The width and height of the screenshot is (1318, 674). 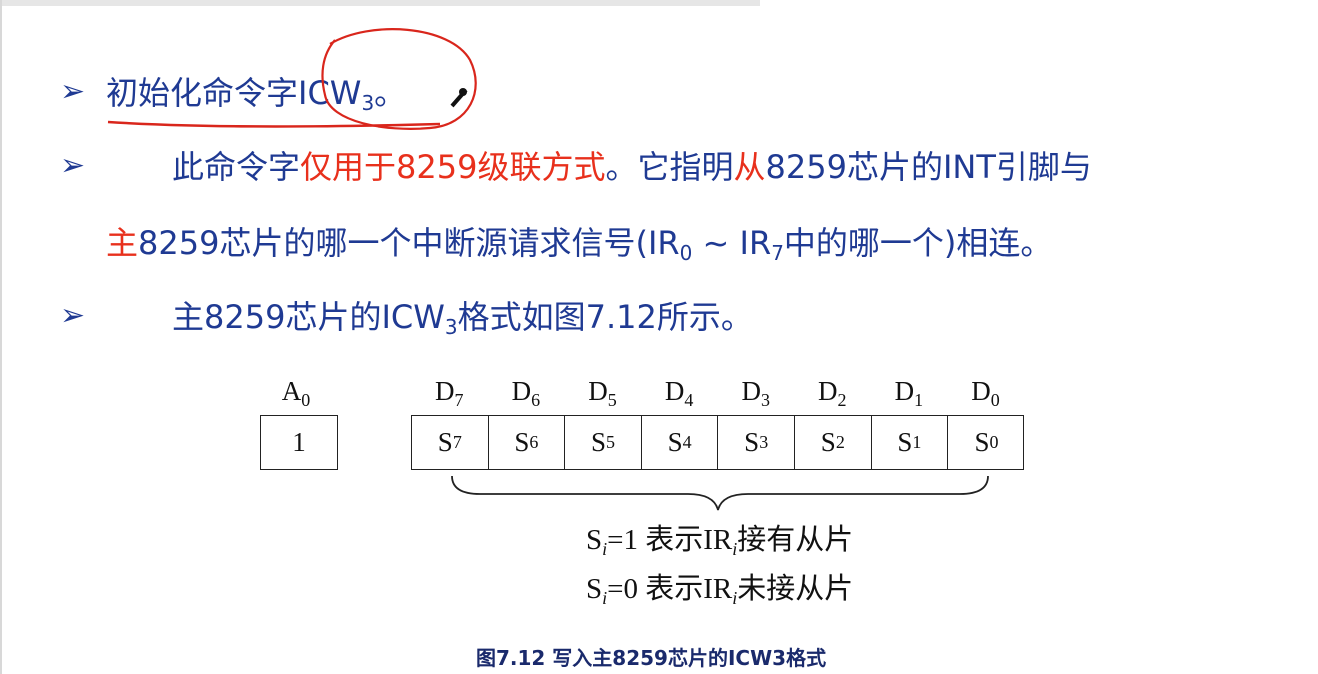 I want to click on bit-cells: S7S6S5S4S3S2S1S0, so click(x=717, y=442).